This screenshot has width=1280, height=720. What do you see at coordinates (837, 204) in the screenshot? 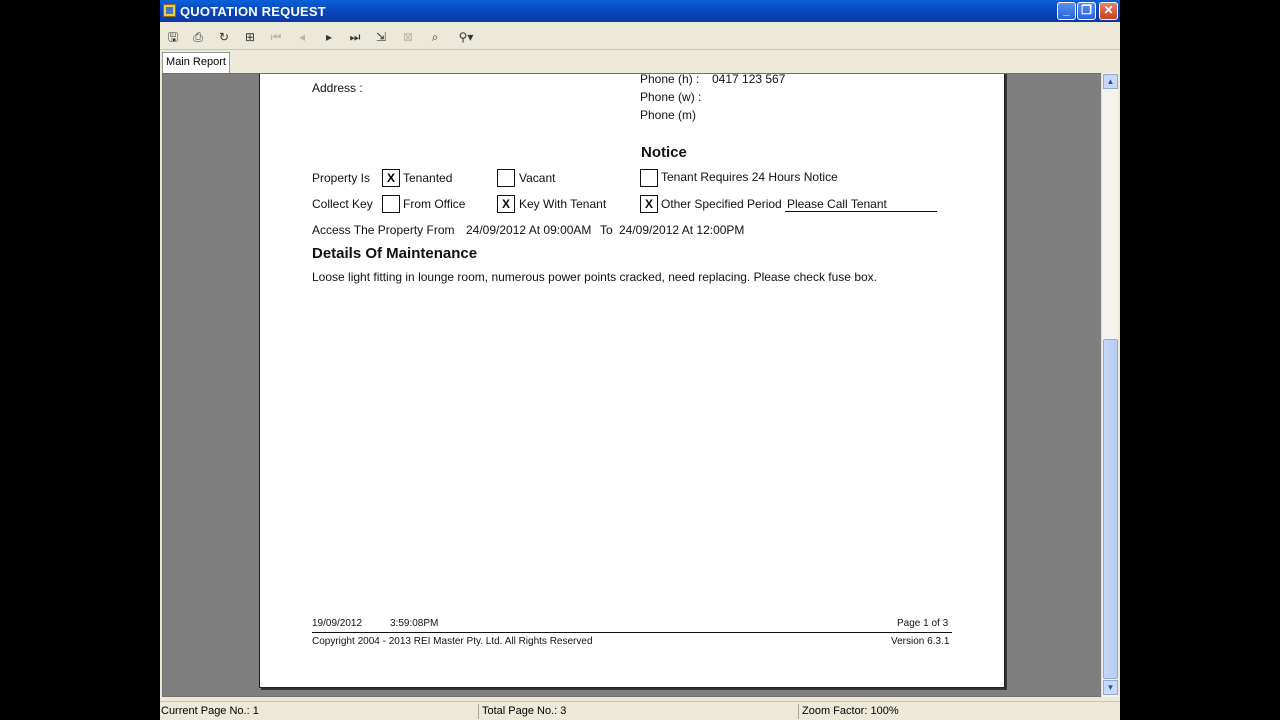
I see `other-period-value: Please Call Tenant` at bounding box center [837, 204].